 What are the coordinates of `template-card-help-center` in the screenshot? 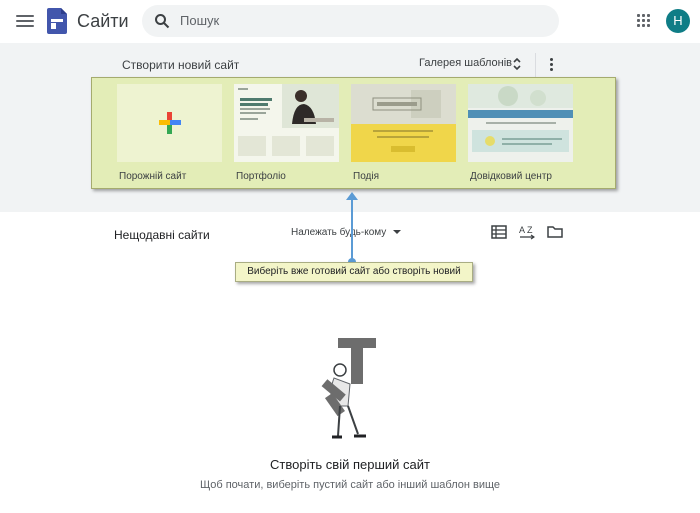 It's located at (520, 123).